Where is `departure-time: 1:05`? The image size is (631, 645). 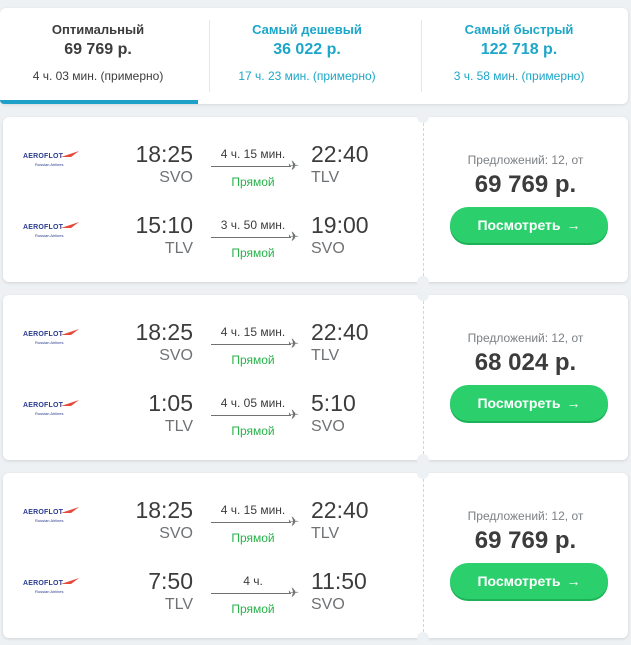 departure-time: 1:05 is located at coordinates (170, 403).